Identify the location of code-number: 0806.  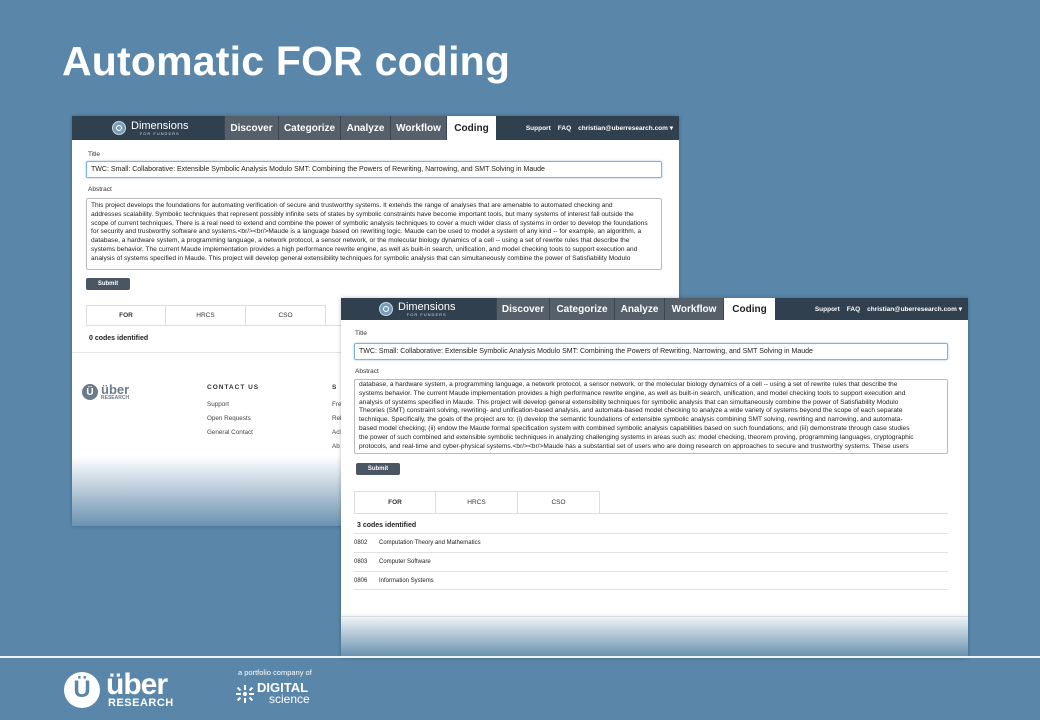
(361, 580).